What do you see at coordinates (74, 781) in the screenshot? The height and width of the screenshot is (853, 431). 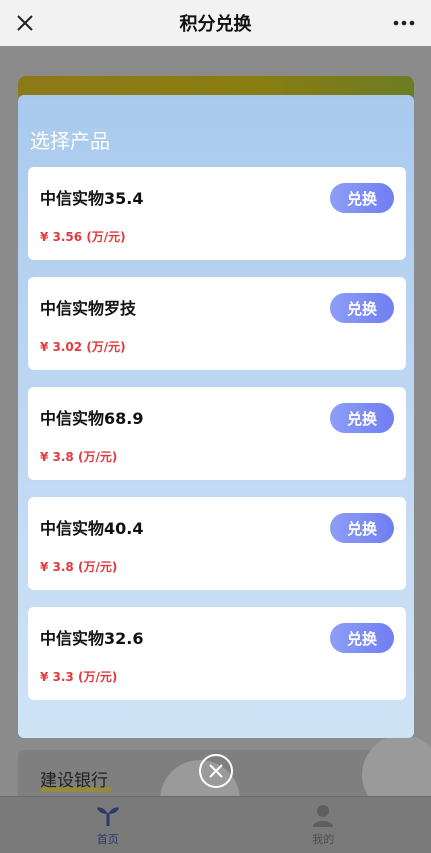 I see `bank-card-label: 建设银行` at bounding box center [74, 781].